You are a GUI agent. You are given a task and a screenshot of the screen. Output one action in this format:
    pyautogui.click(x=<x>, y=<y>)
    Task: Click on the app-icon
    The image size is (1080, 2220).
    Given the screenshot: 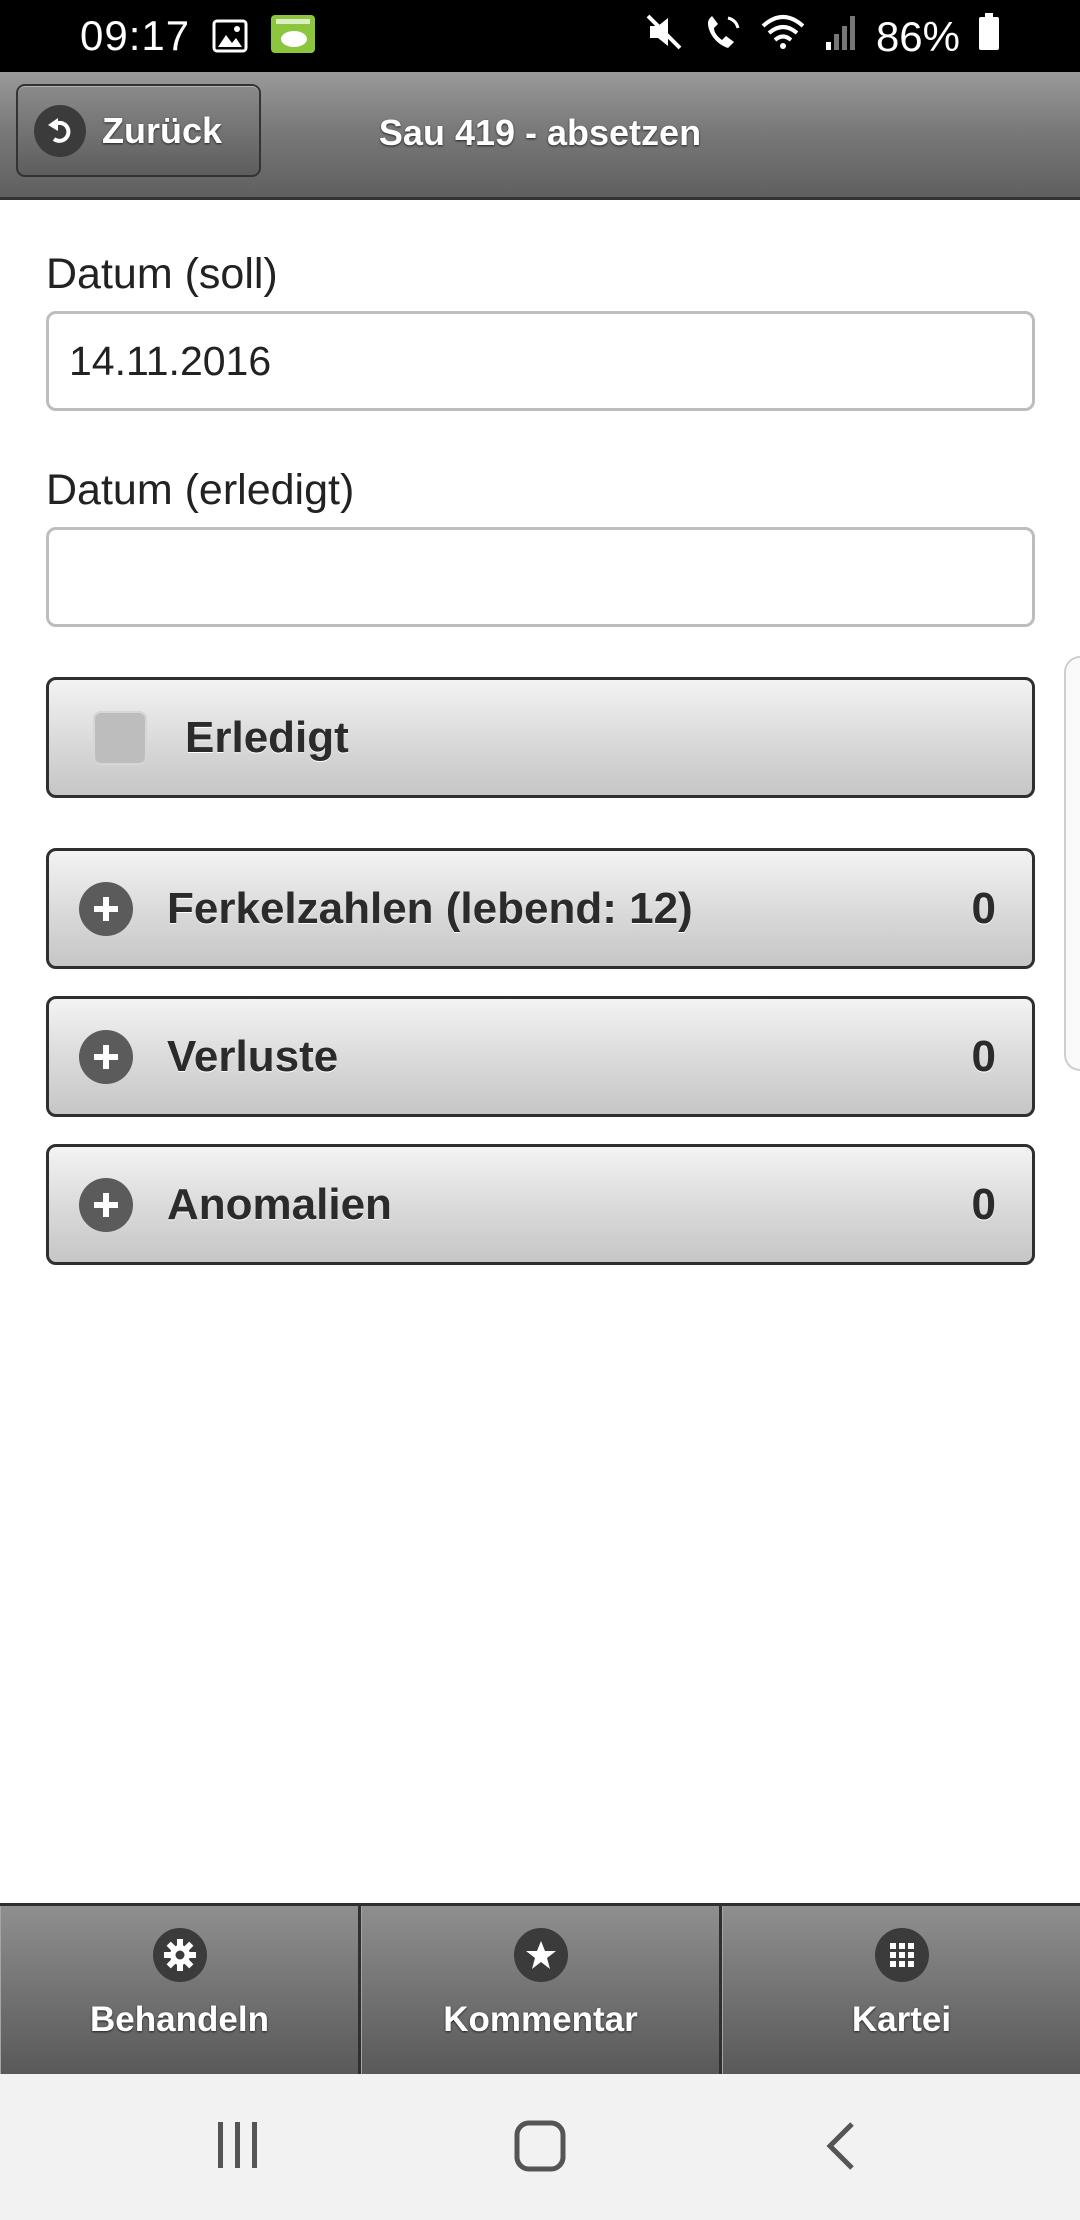 What is the action you would take?
    pyautogui.click(x=293, y=39)
    